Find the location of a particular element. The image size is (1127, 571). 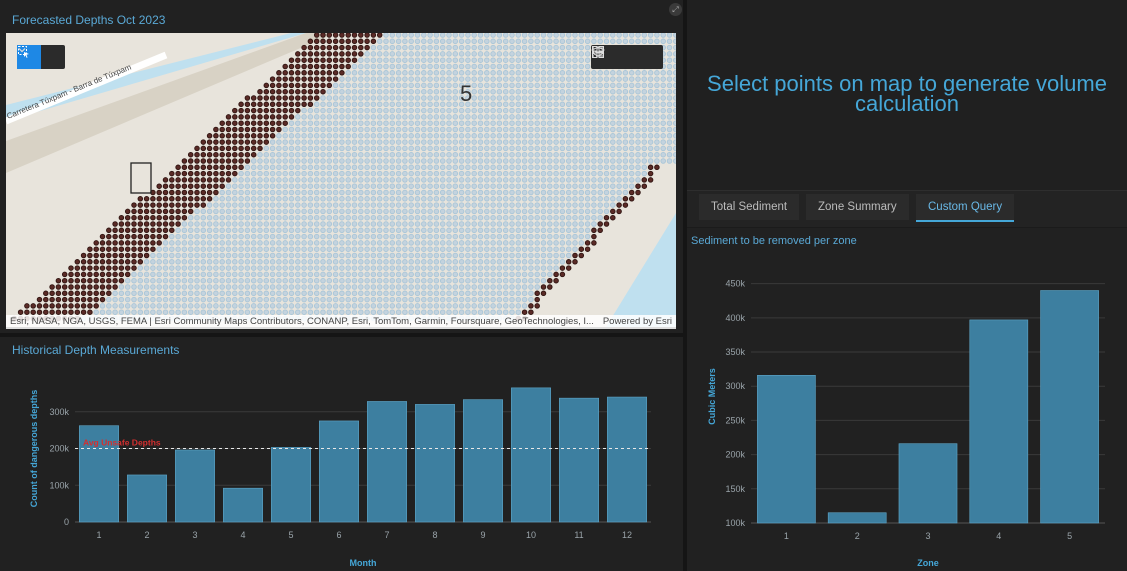

bar is located at coordinates (1069, 407).